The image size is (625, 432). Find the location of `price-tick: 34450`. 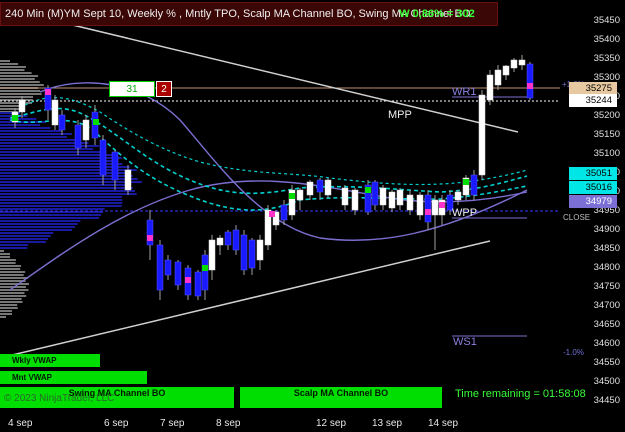

price-tick: 34450 is located at coordinates (606, 400).